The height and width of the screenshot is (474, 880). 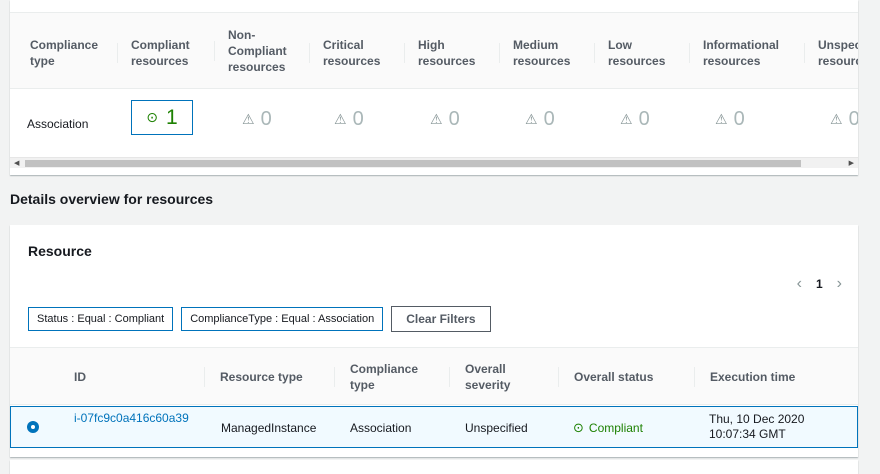 What do you see at coordinates (615, 428) in the screenshot?
I see `status-label: Compliant` at bounding box center [615, 428].